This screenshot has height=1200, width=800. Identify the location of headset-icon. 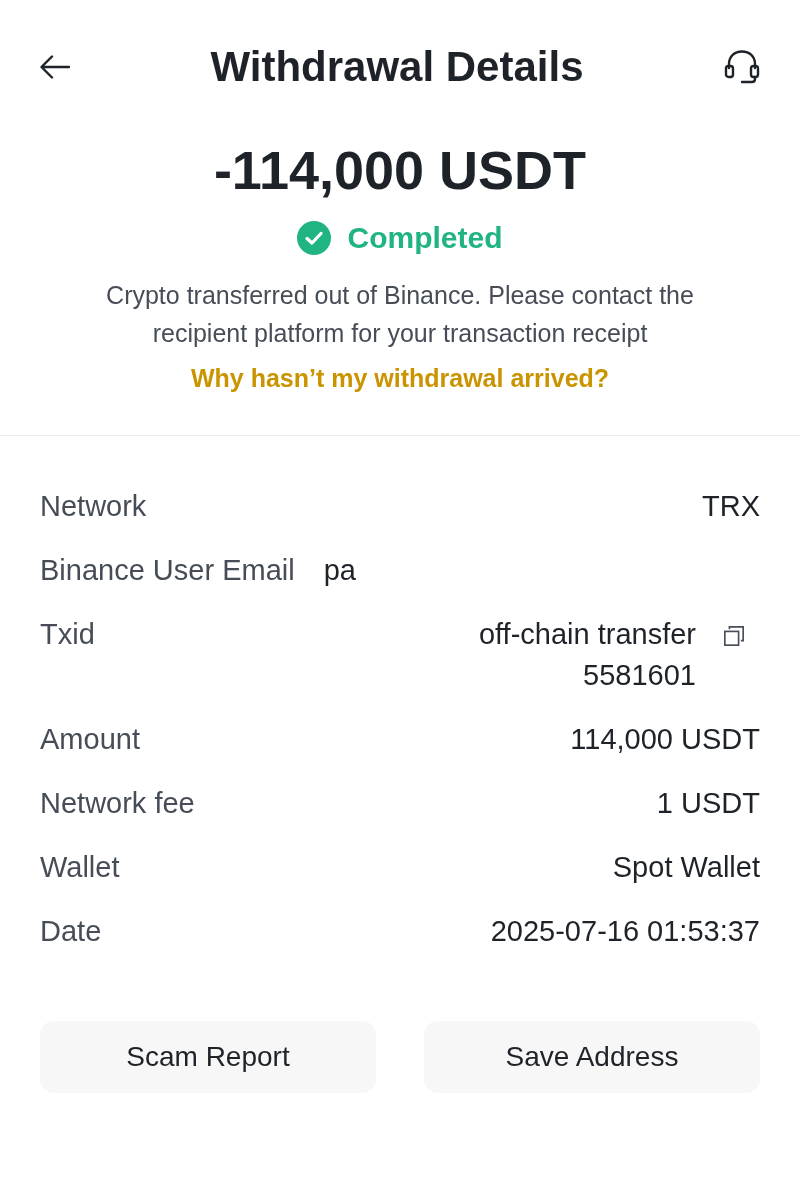
(742, 67).